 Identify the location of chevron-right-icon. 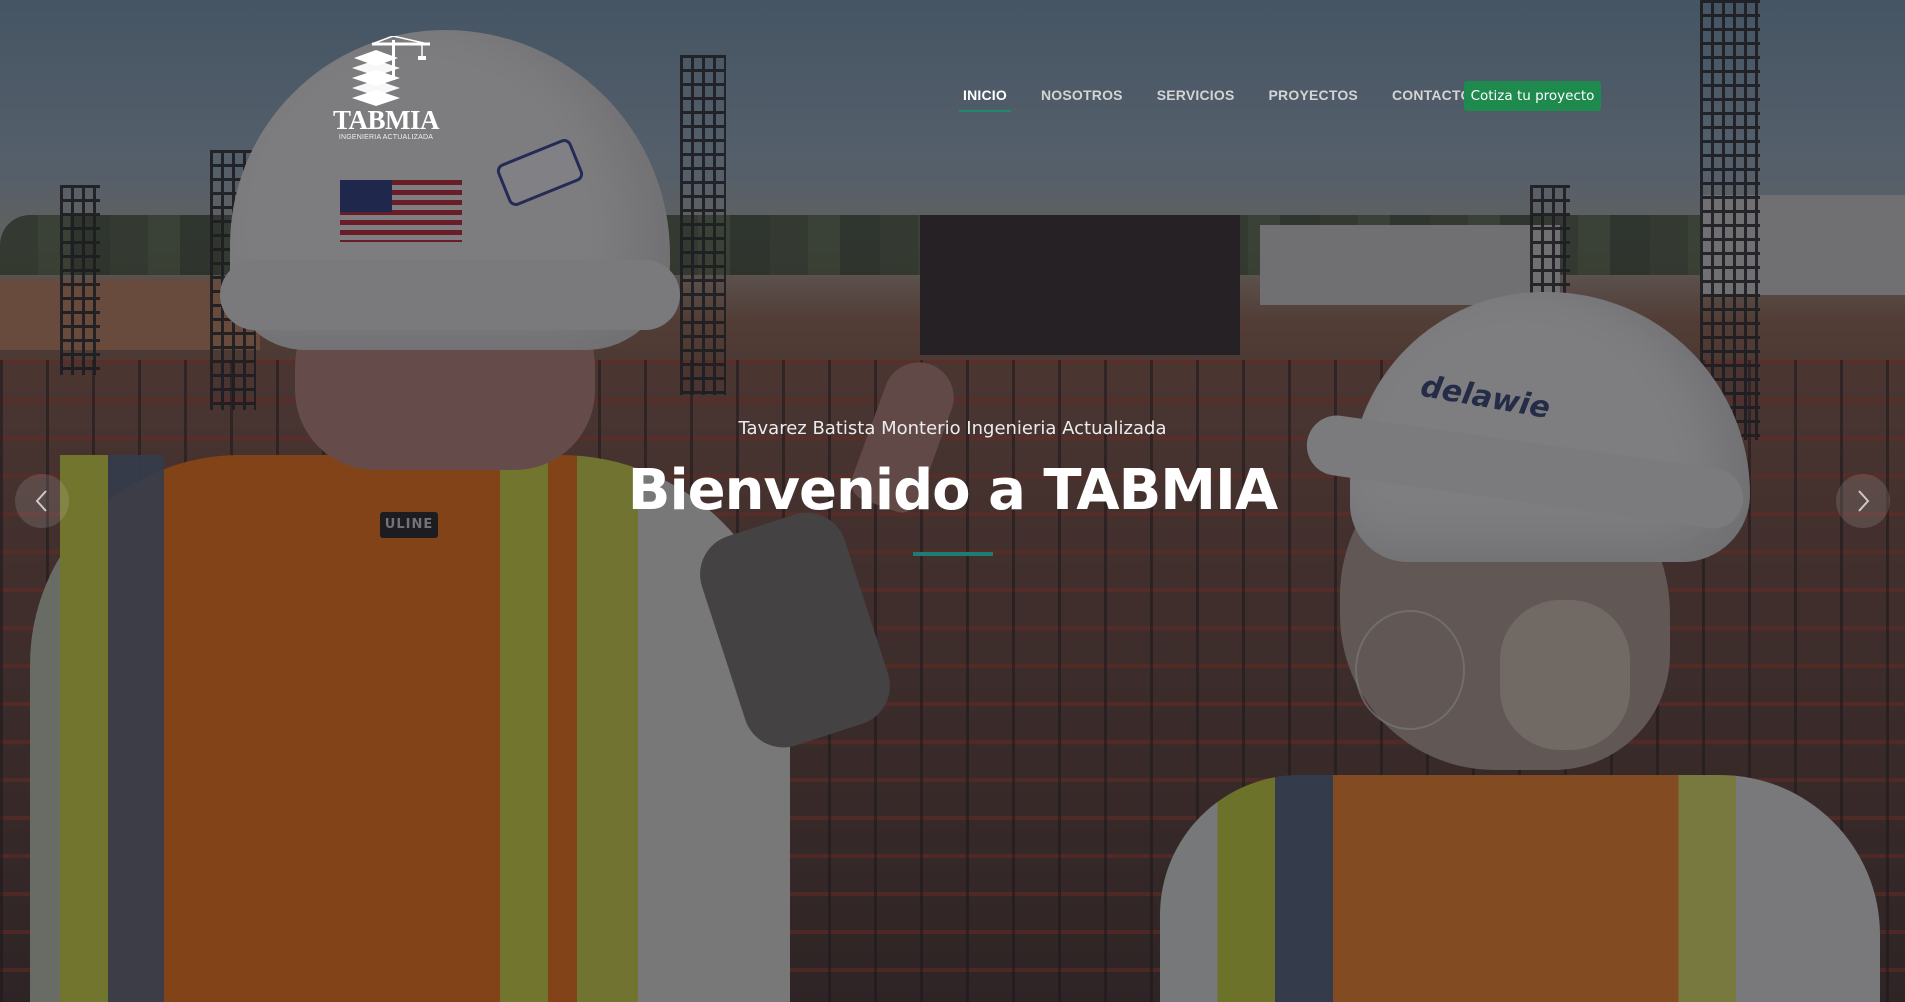
(1864, 501).